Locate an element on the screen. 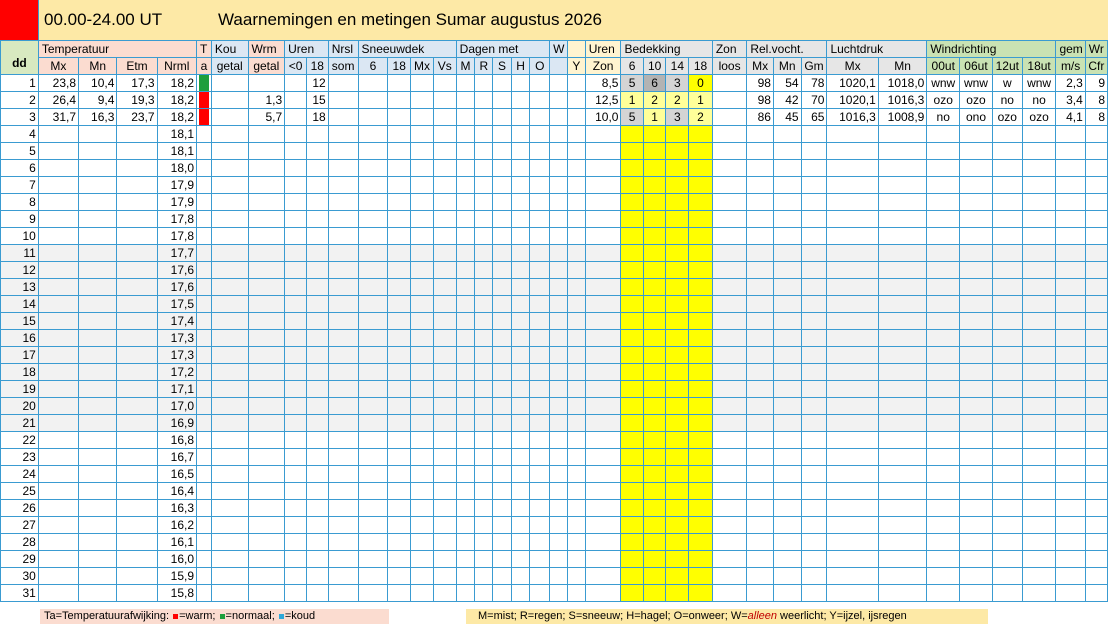 Image resolution: width=1108 pixels, height=625 pixels. cell-mn is located at coordinates (98, 440).